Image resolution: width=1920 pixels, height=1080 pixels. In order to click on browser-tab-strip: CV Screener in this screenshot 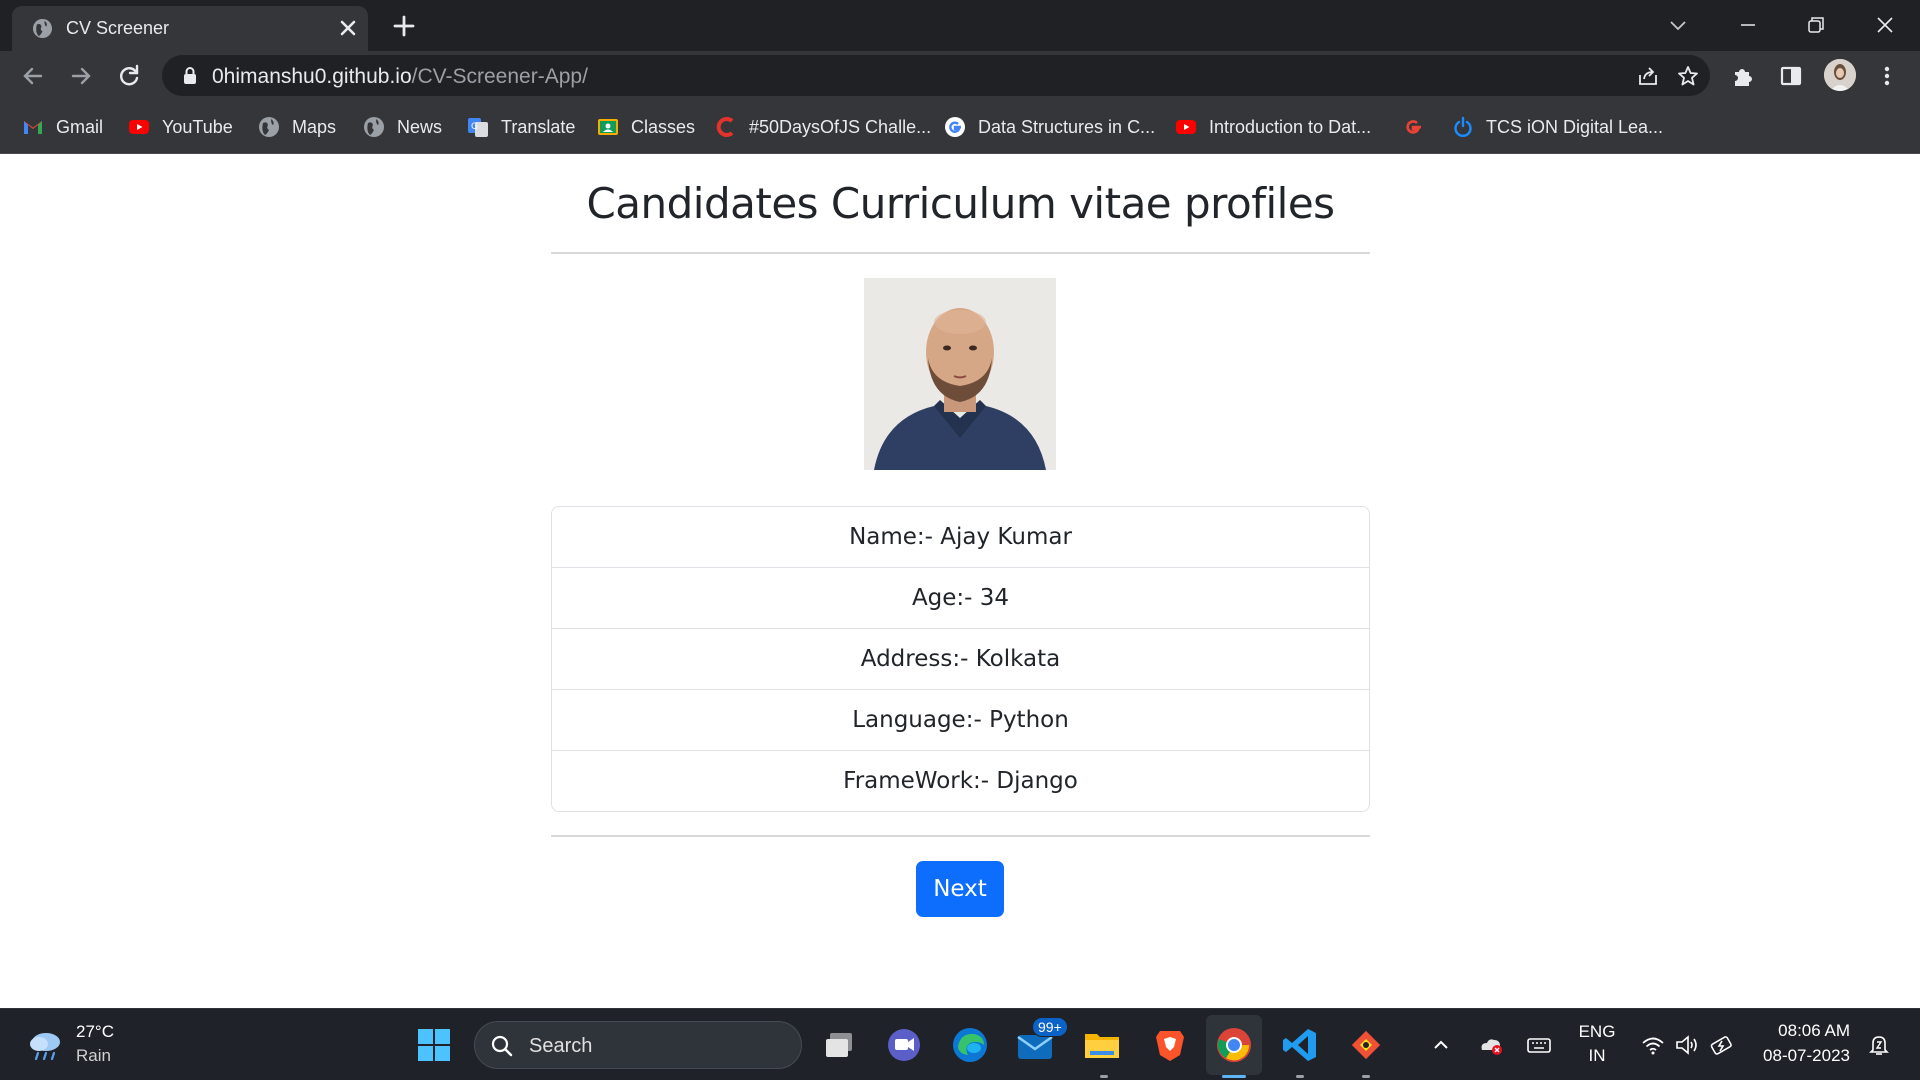, I will do `click(960, 25)`.